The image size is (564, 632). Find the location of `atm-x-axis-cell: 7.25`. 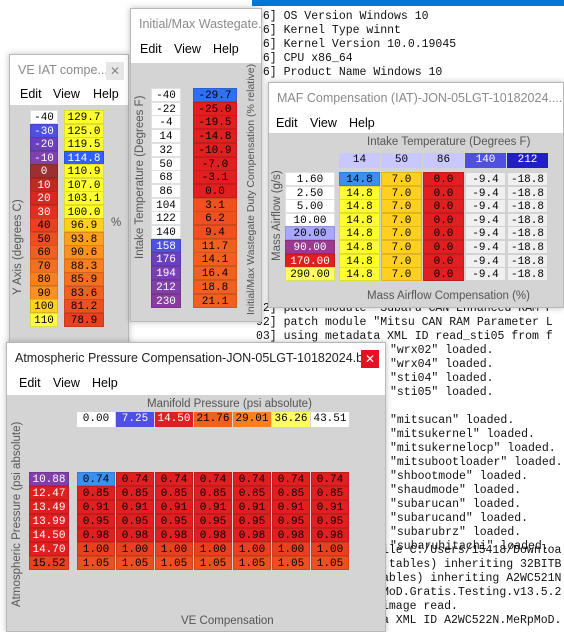

atm-x-axis-cell: 7.25 is located at coordinates (135, 419).